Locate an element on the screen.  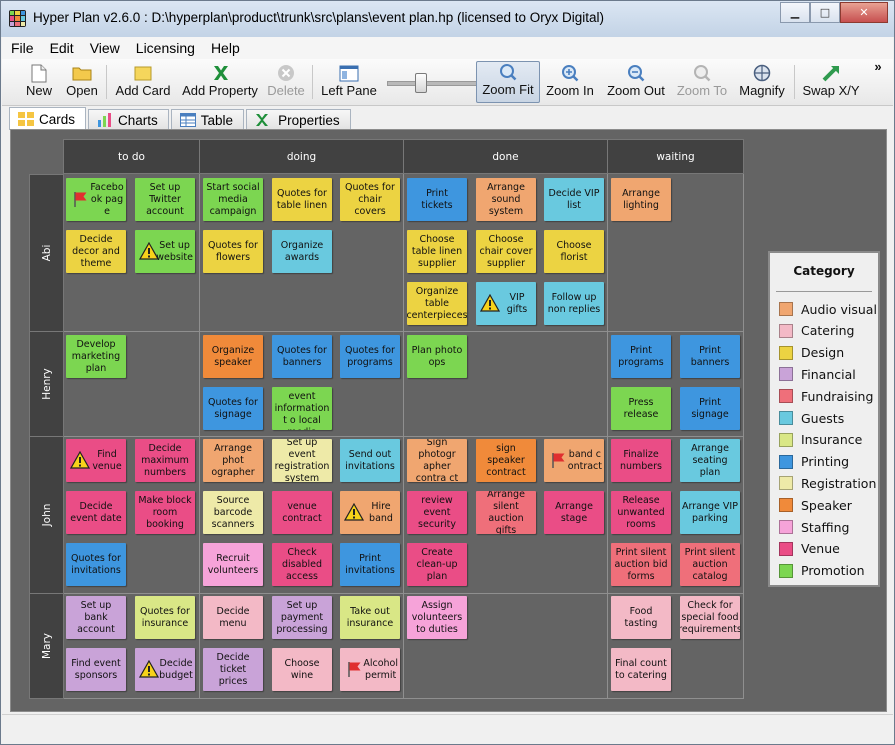
task-card: Set up event registration system is located at coordinates (302, 460).